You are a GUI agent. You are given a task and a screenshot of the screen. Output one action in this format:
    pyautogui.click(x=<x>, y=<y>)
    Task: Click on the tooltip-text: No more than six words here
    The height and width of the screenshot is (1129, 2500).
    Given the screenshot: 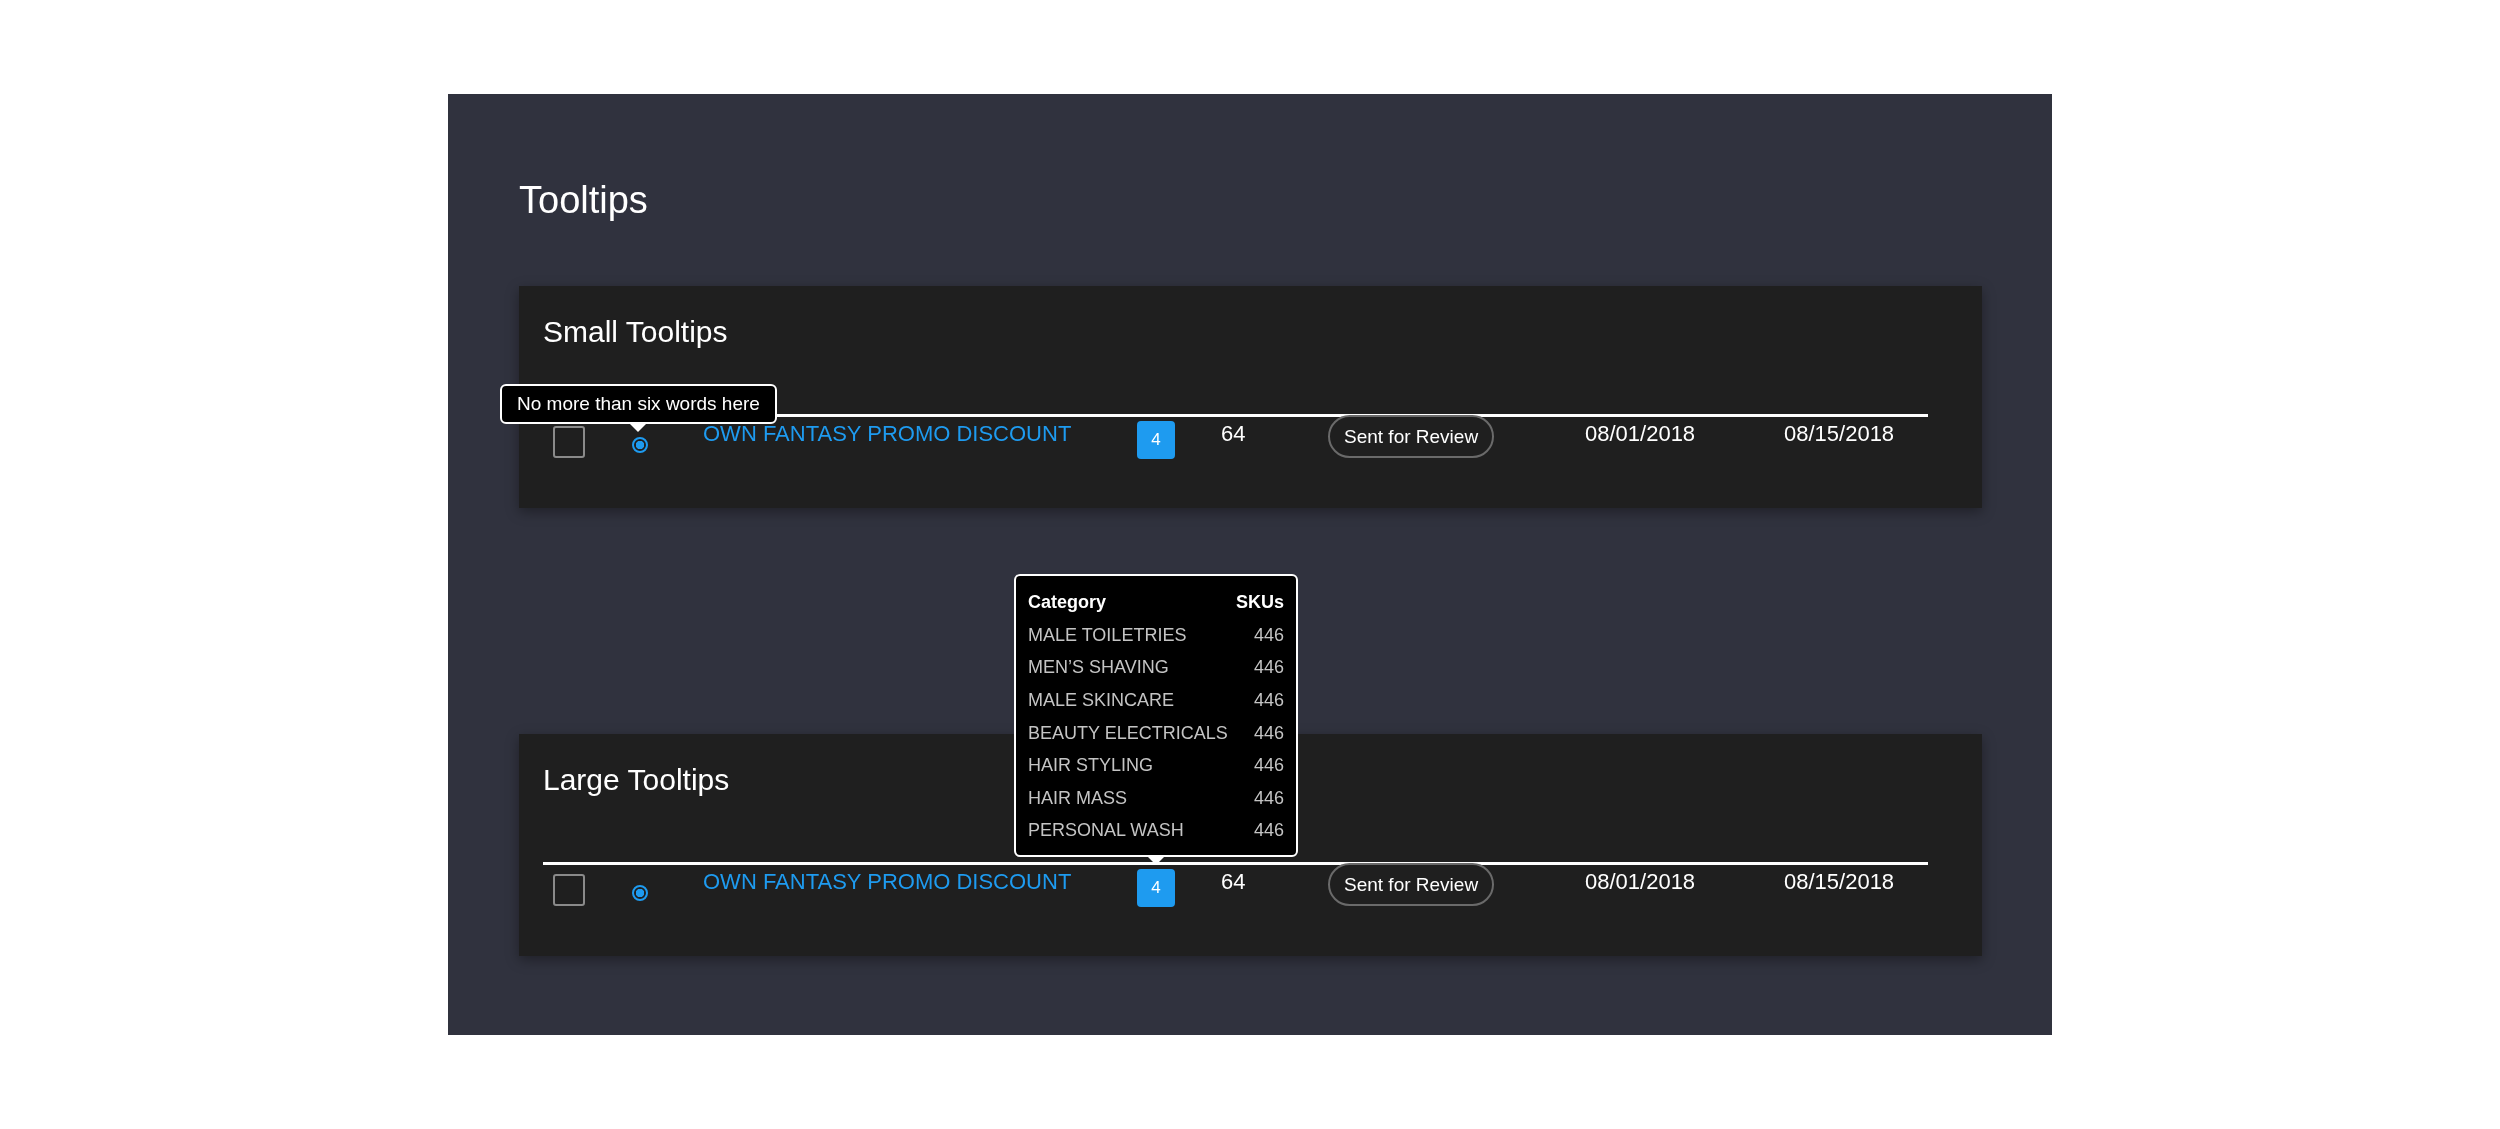 What is the action you would take?
    pyautogui.click(x=638, y=403)
    